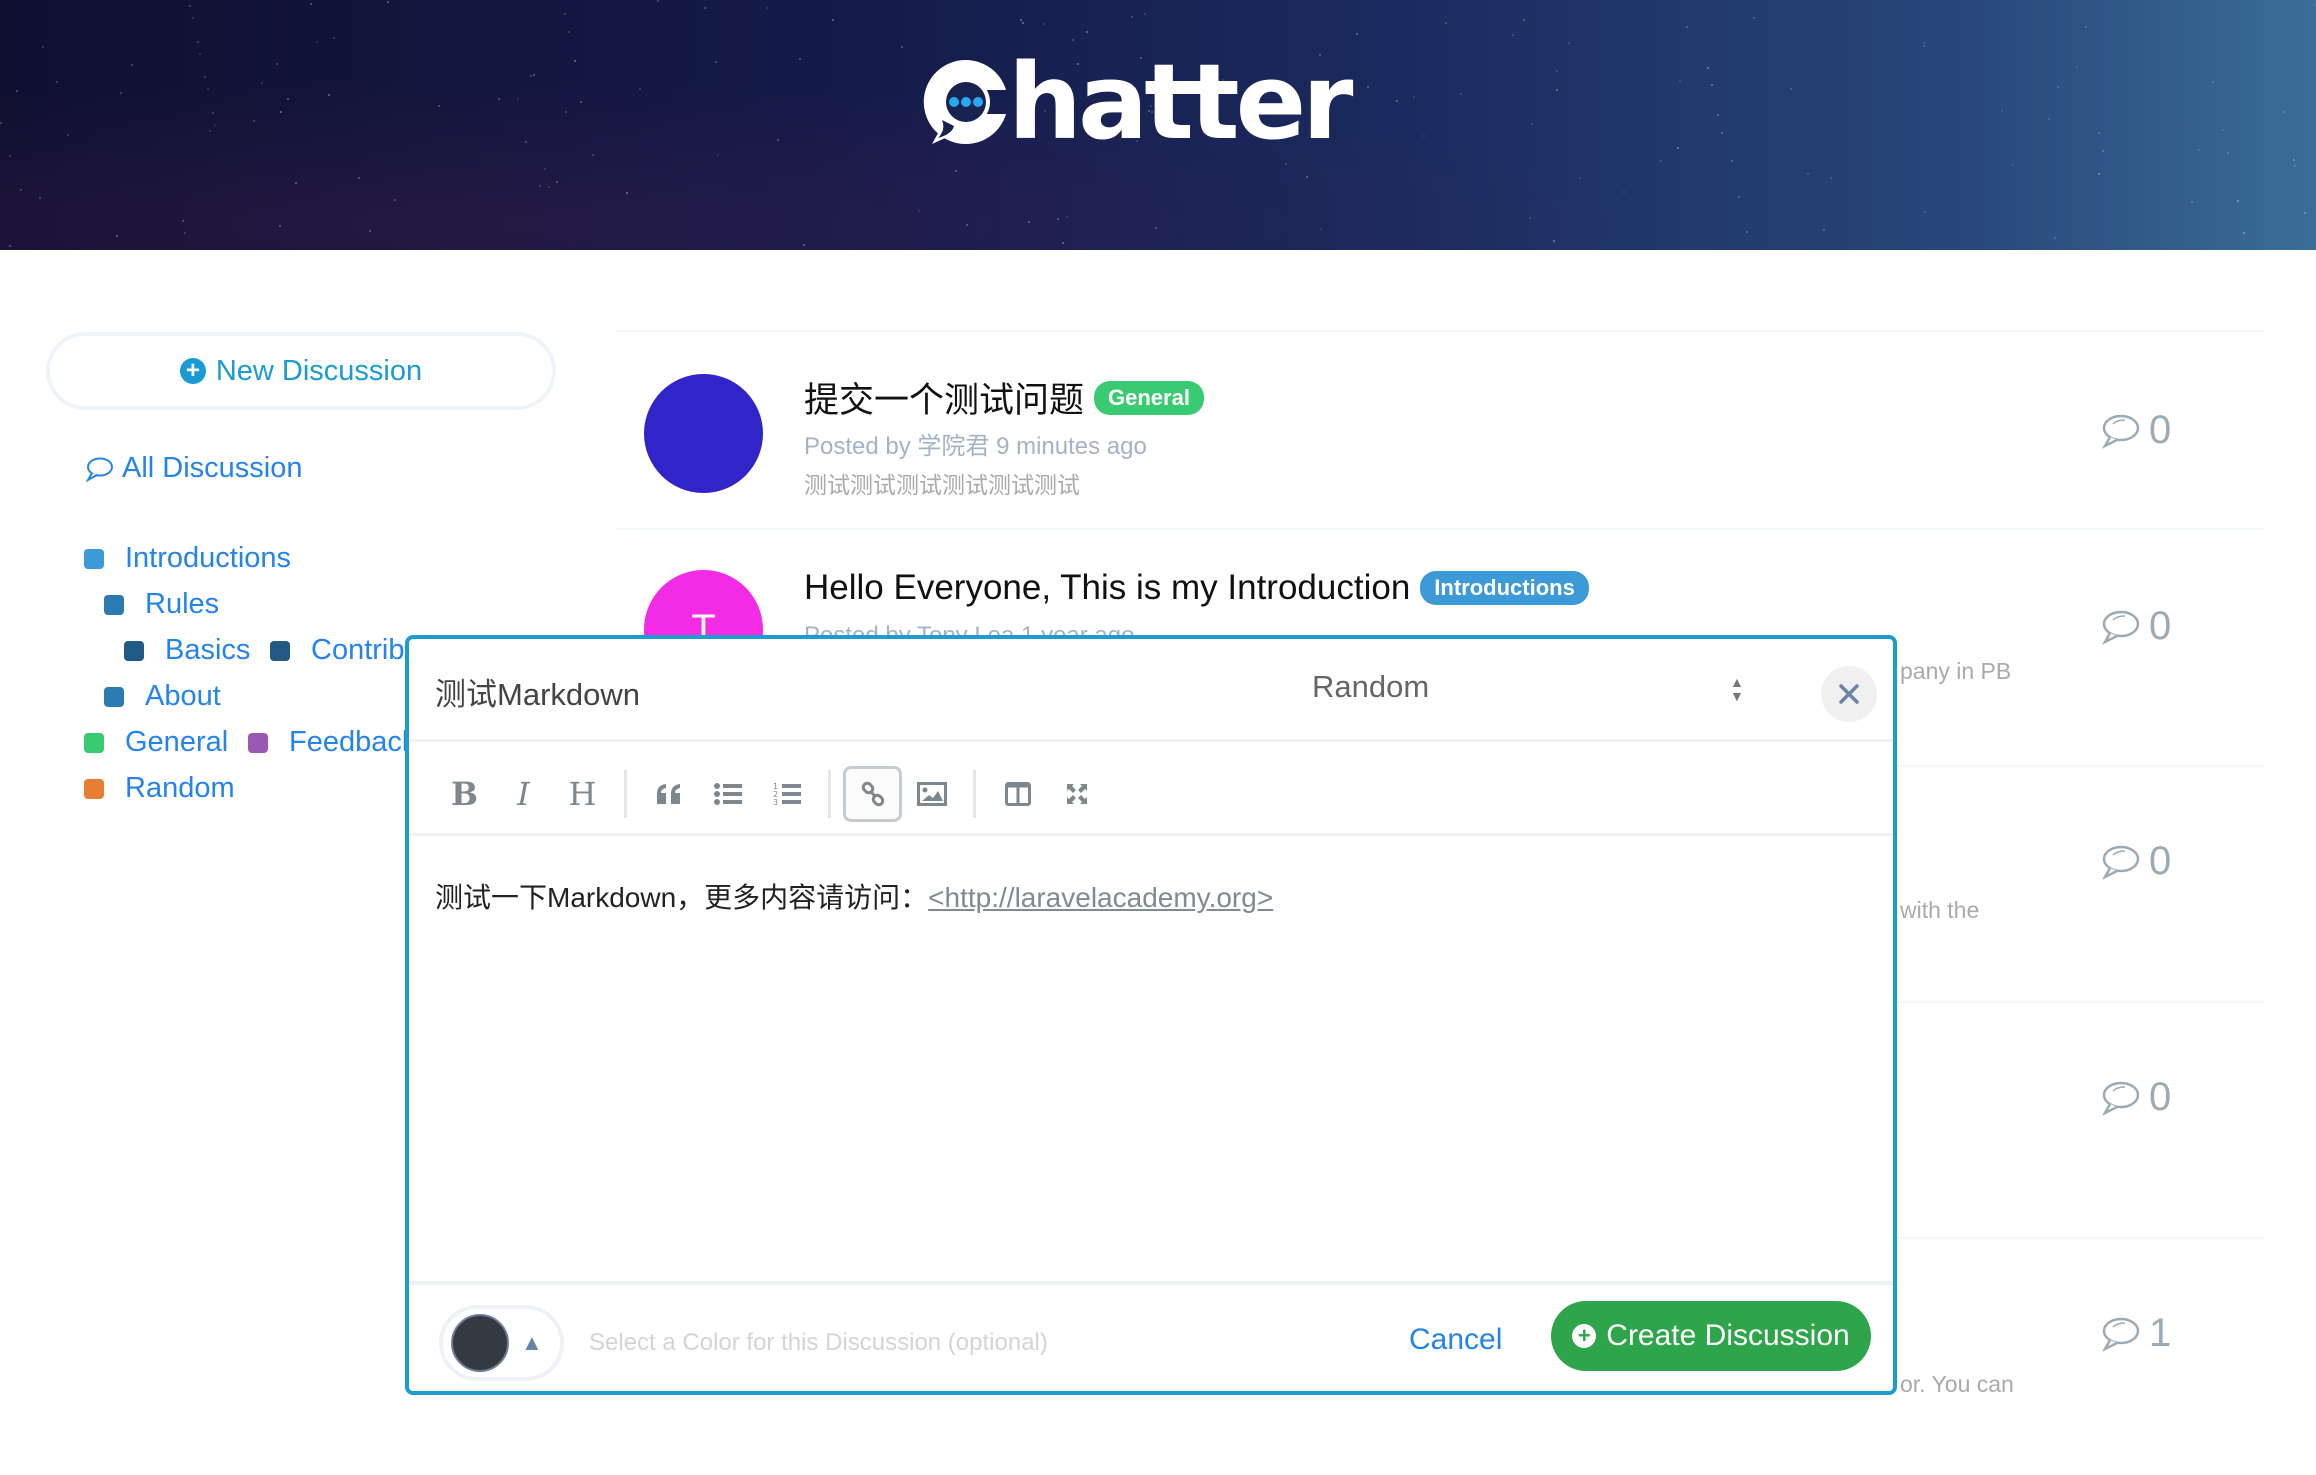 The height and width of the screenshot is (1475, 2316). I want to click on chatter-logo: hatter, so click(1136, 102).